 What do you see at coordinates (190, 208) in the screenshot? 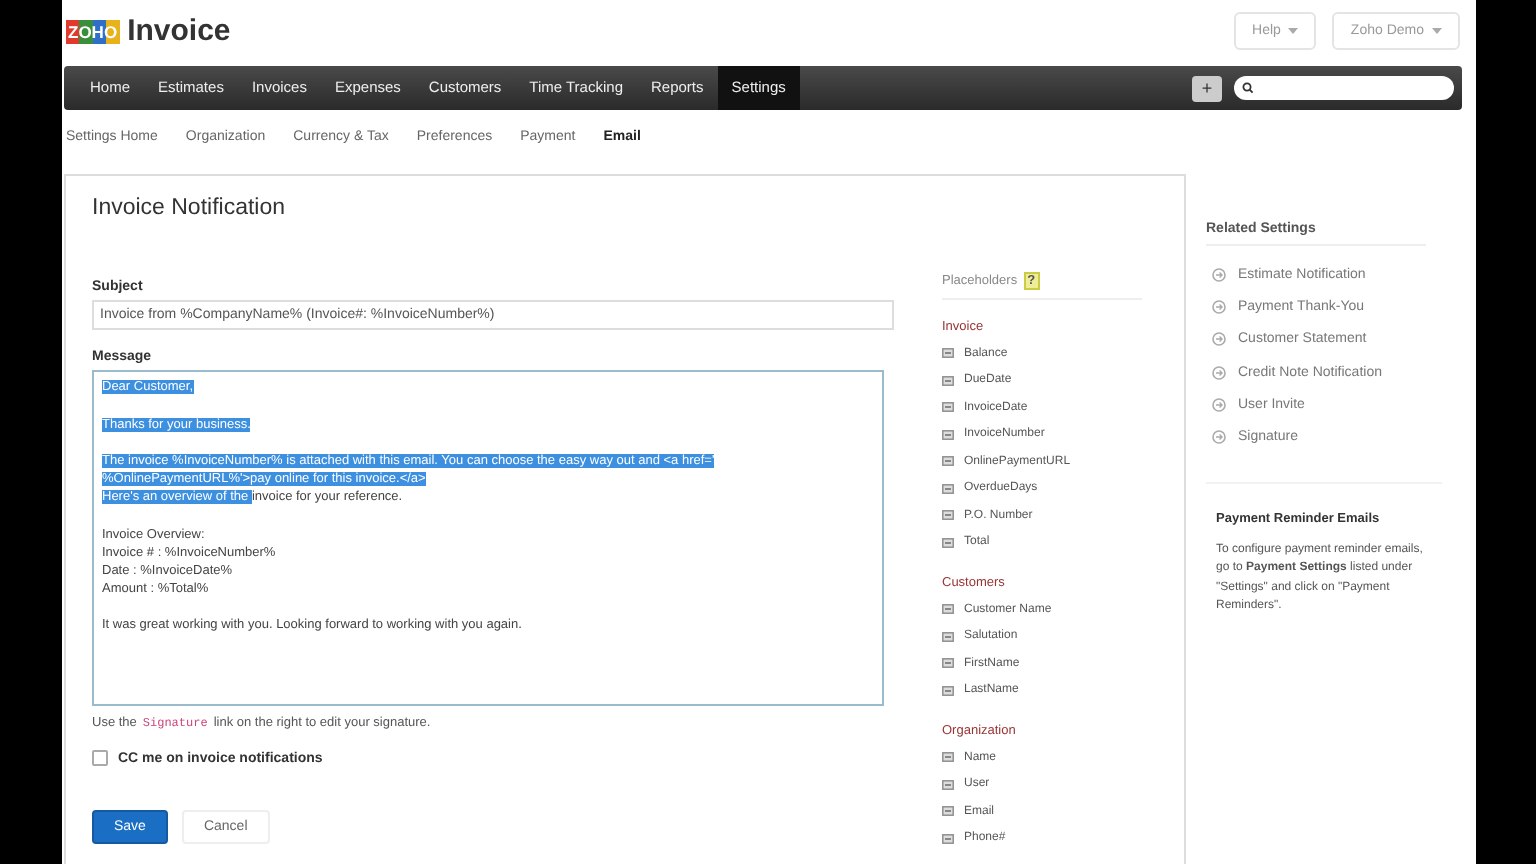
I see `page-title: Invoice Notification` at bounding box center [190, 208].